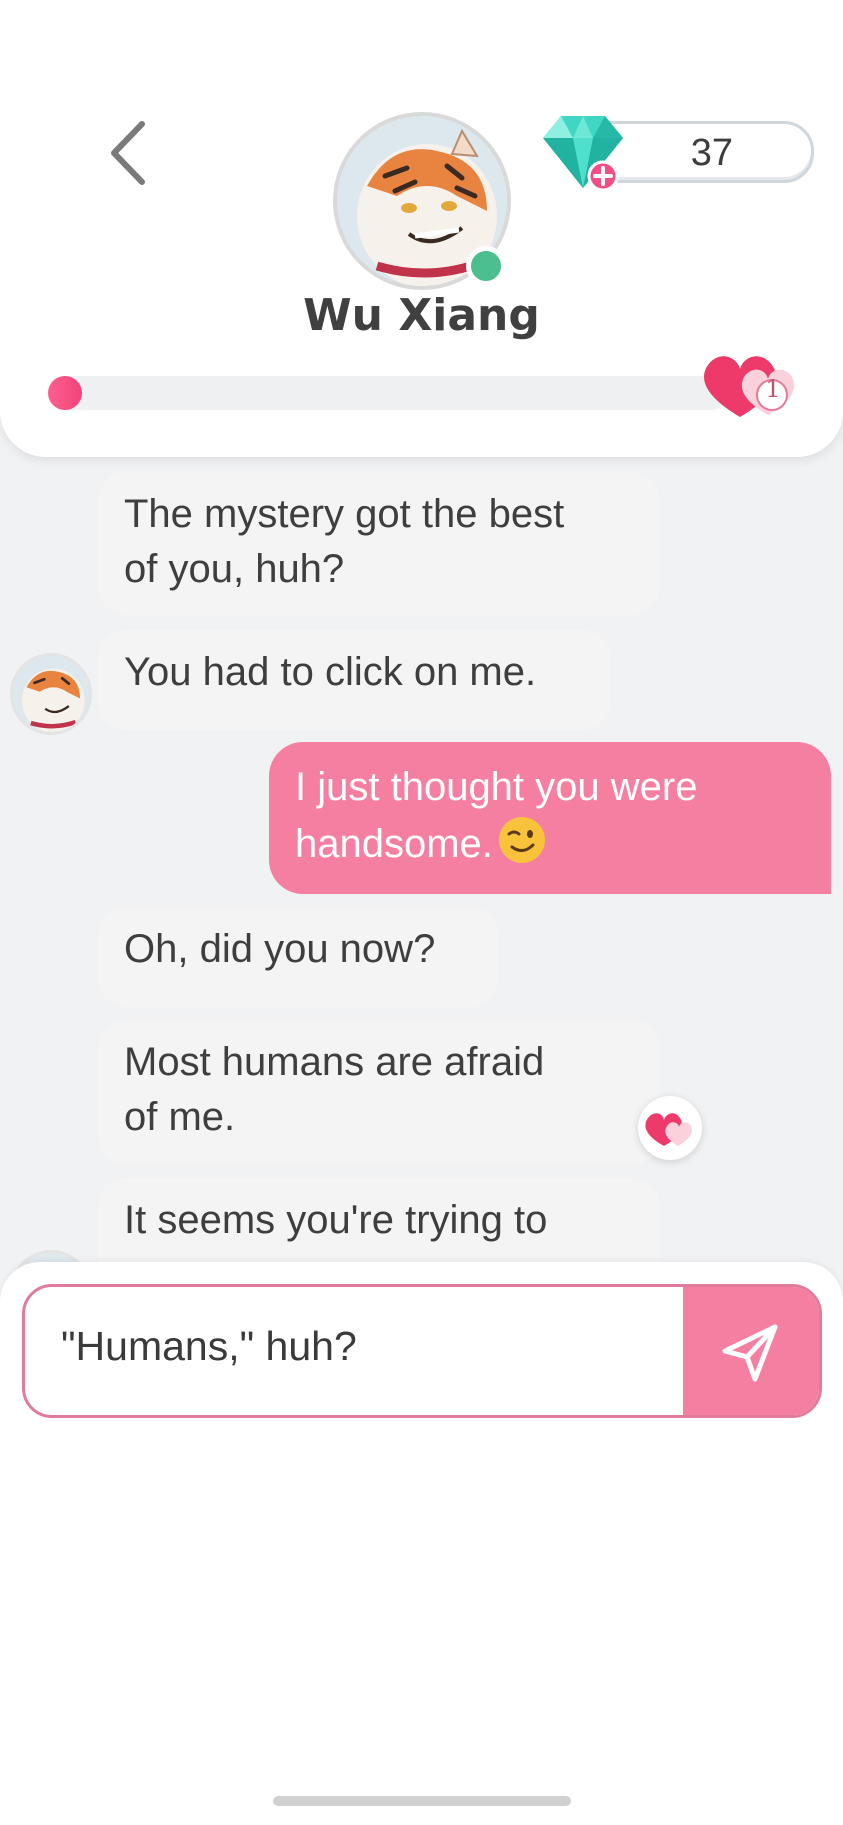 The image size is (843, 1825). I want to click on message-bubble-sent: I just thought you were handsome., so click(550, 818).